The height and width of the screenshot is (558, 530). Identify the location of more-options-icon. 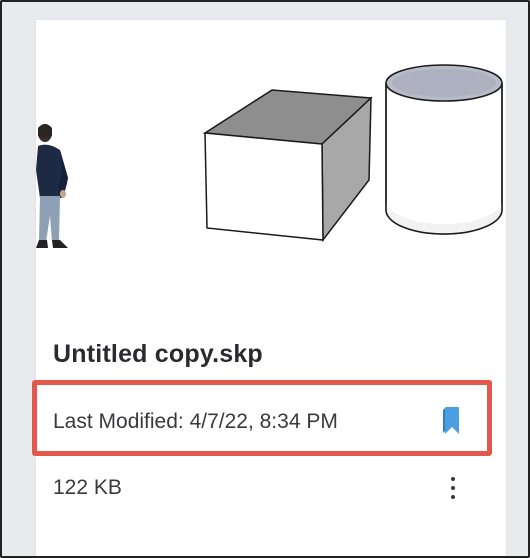
(453, 488).